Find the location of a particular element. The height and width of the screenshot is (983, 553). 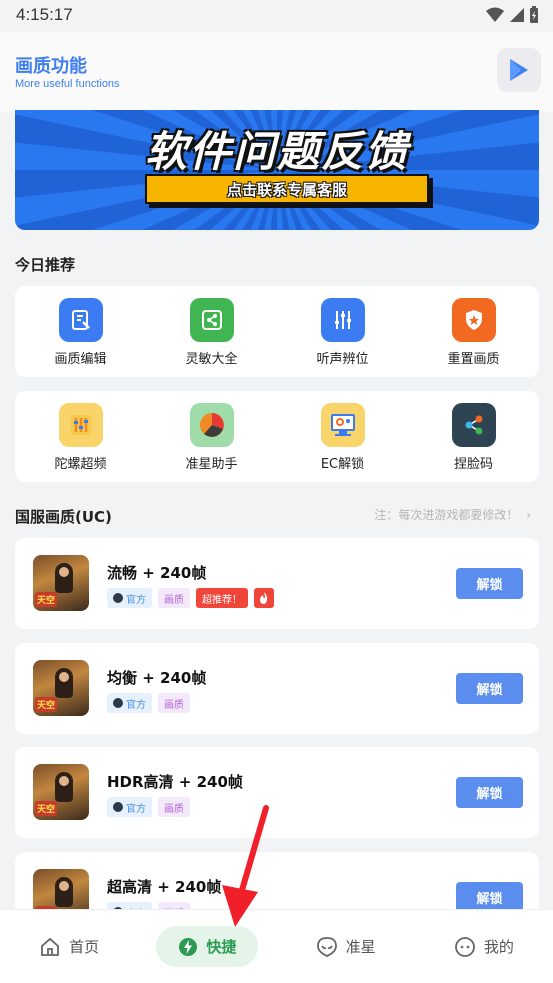

feature-gyro: 陀螺超频 is located at coordinates (80, 436).